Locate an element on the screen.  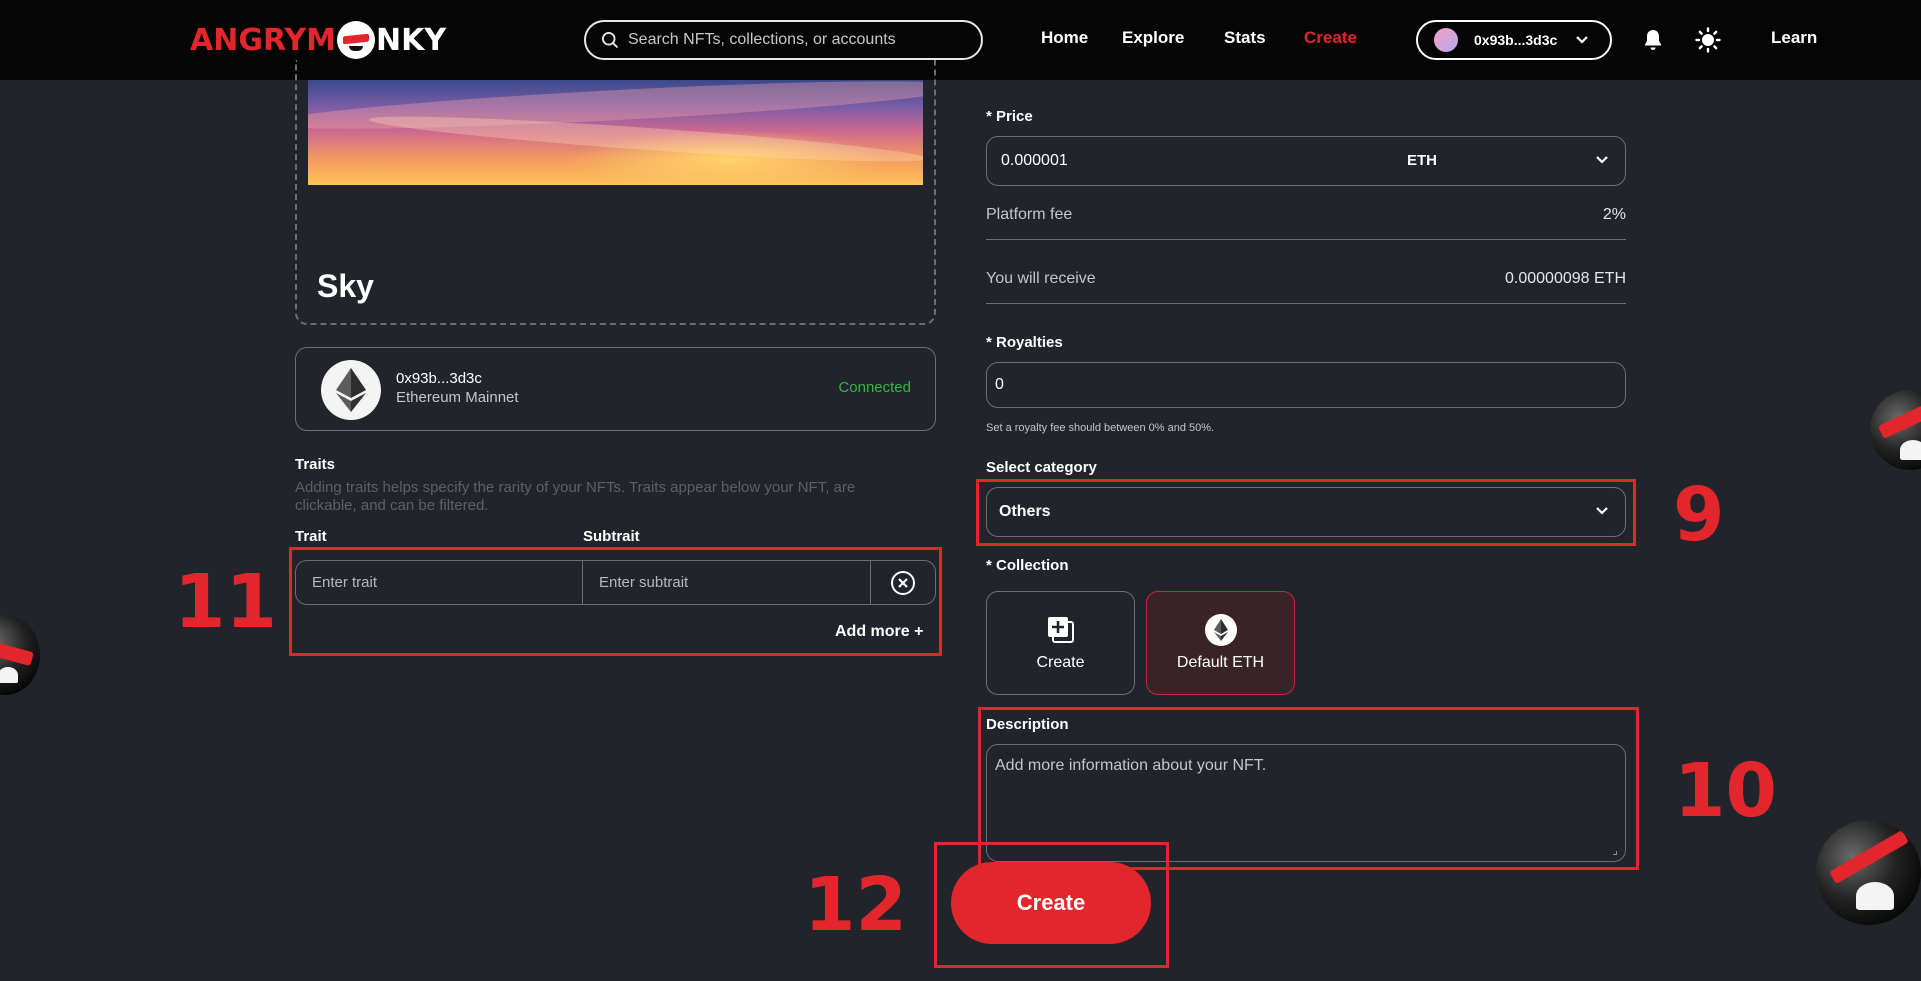
nav-stats: Stats is located at coordinates (1245, 38).